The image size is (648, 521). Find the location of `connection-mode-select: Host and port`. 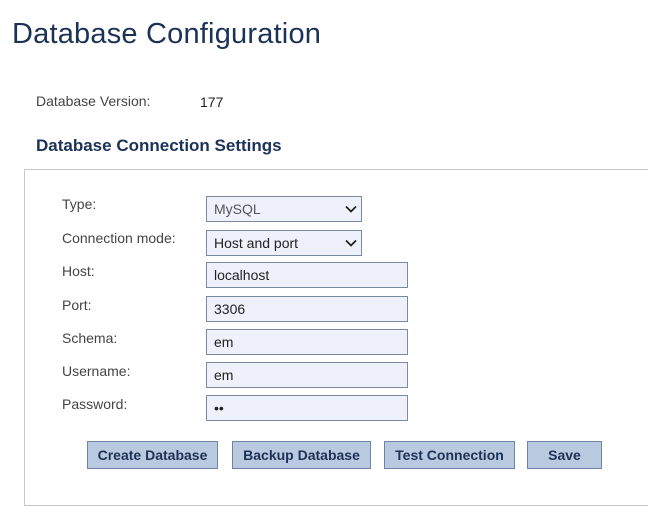

connection-mode-select: Host and port is located at coordinates (284, 243).